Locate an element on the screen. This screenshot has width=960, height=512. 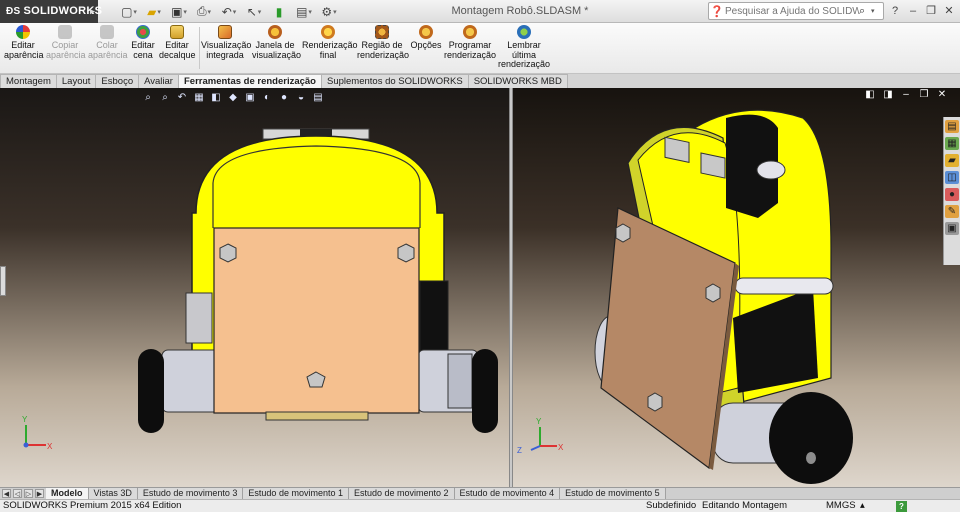
copy-appearance-button: Copiar aparência is located at coordinates (66, 42).